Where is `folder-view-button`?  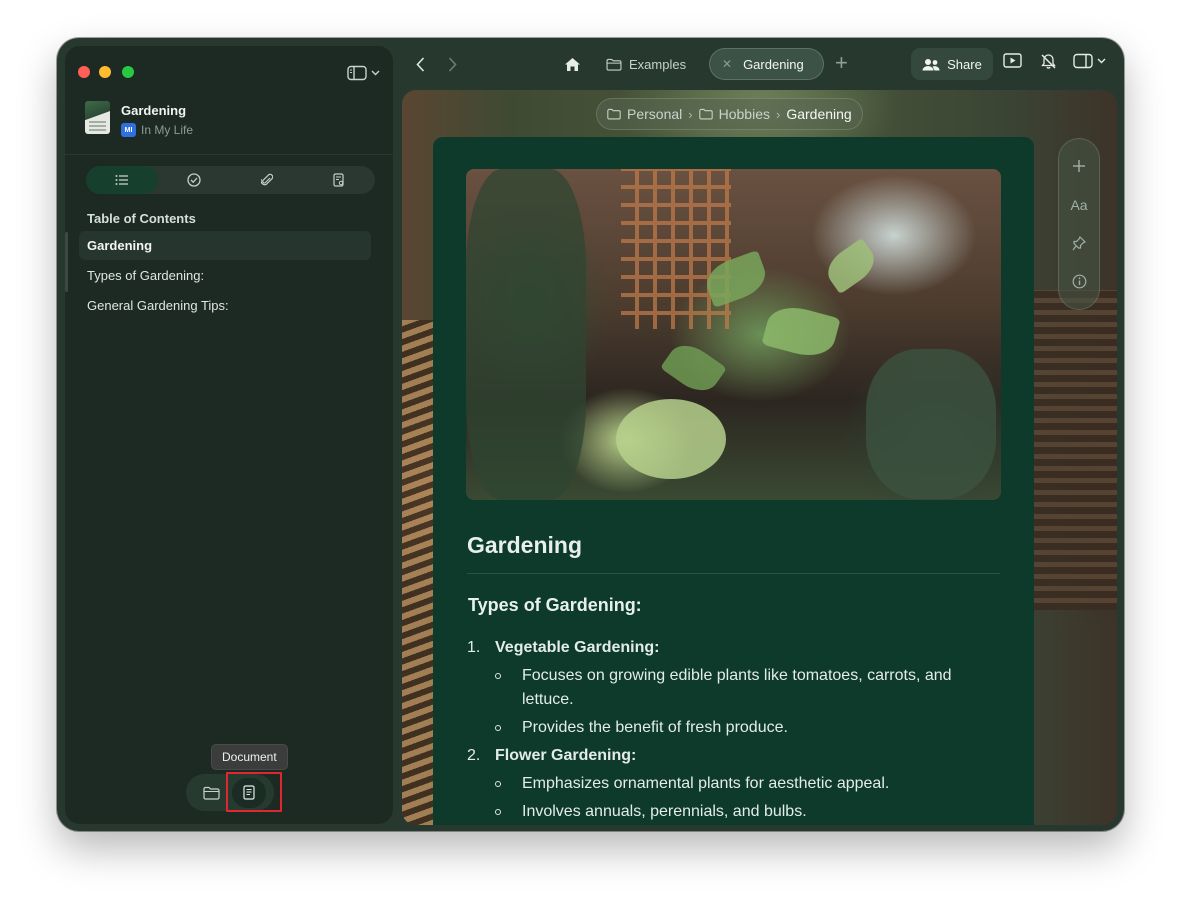 folder-view-button is located at coordinates (211, 793).